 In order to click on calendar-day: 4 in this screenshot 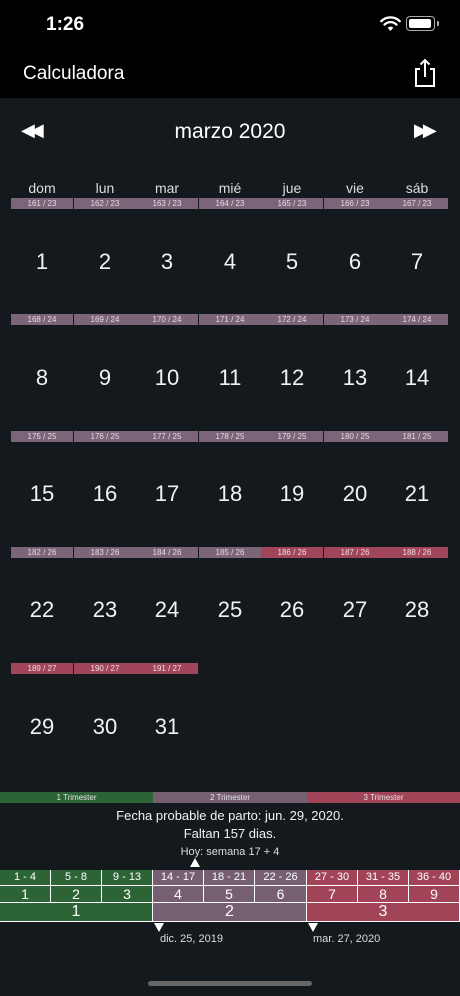, I will do `click(230, 262)`.